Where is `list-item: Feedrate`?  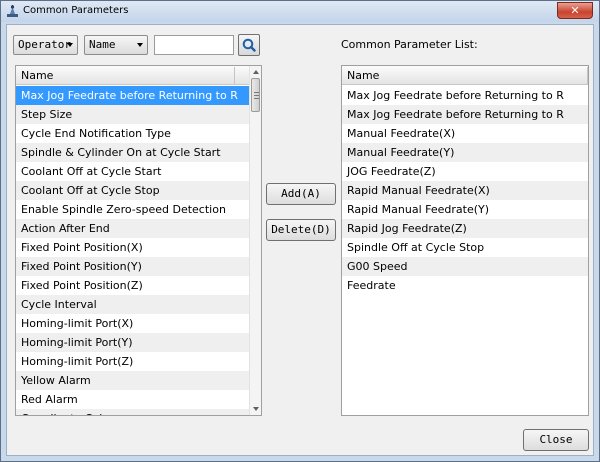 list-item: Feedrate is located at coordinates (465, 285).